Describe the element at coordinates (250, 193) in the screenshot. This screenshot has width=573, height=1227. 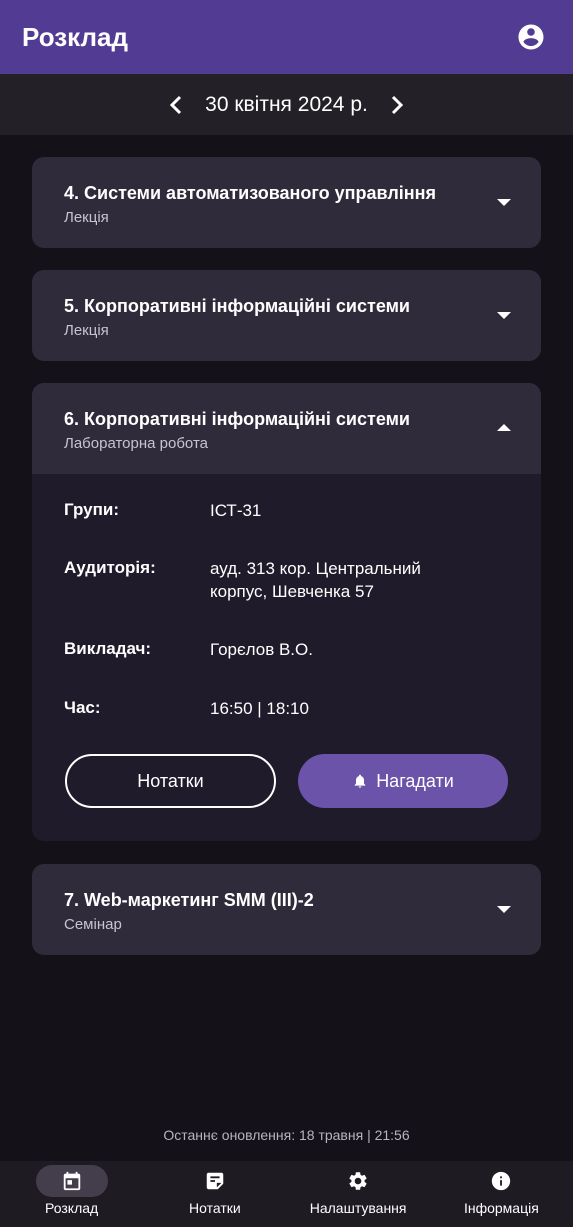
I see `lesson-title: 4. Системи автоматизованого управління` at that location.